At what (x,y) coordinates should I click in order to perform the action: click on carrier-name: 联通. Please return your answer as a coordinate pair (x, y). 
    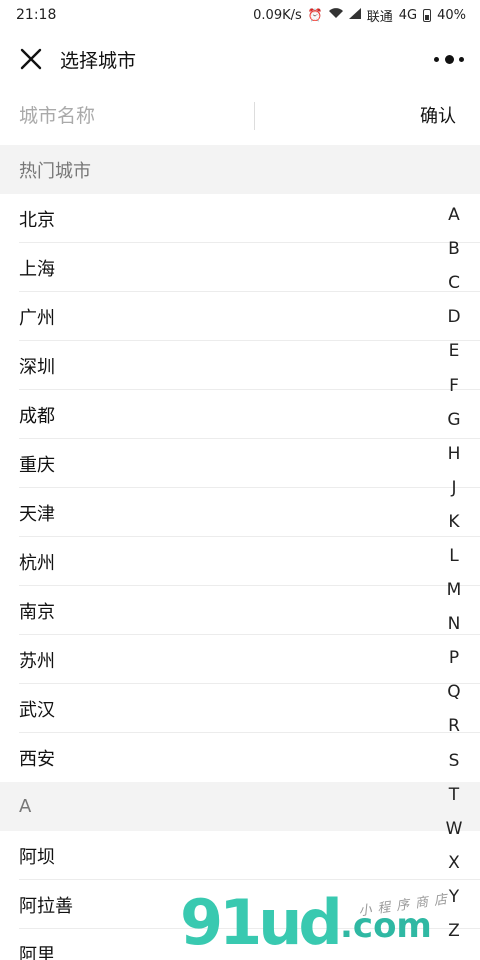
    Looking at the image, I should click on (379, 17).